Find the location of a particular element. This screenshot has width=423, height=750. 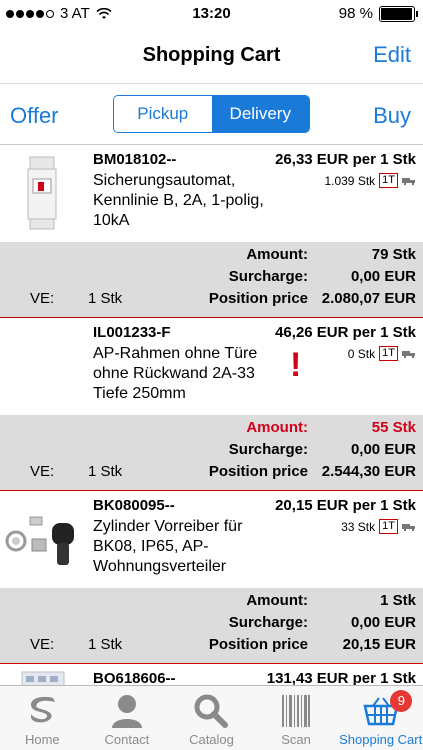

tab-scan: Scan is located at coordinates (296, 718).